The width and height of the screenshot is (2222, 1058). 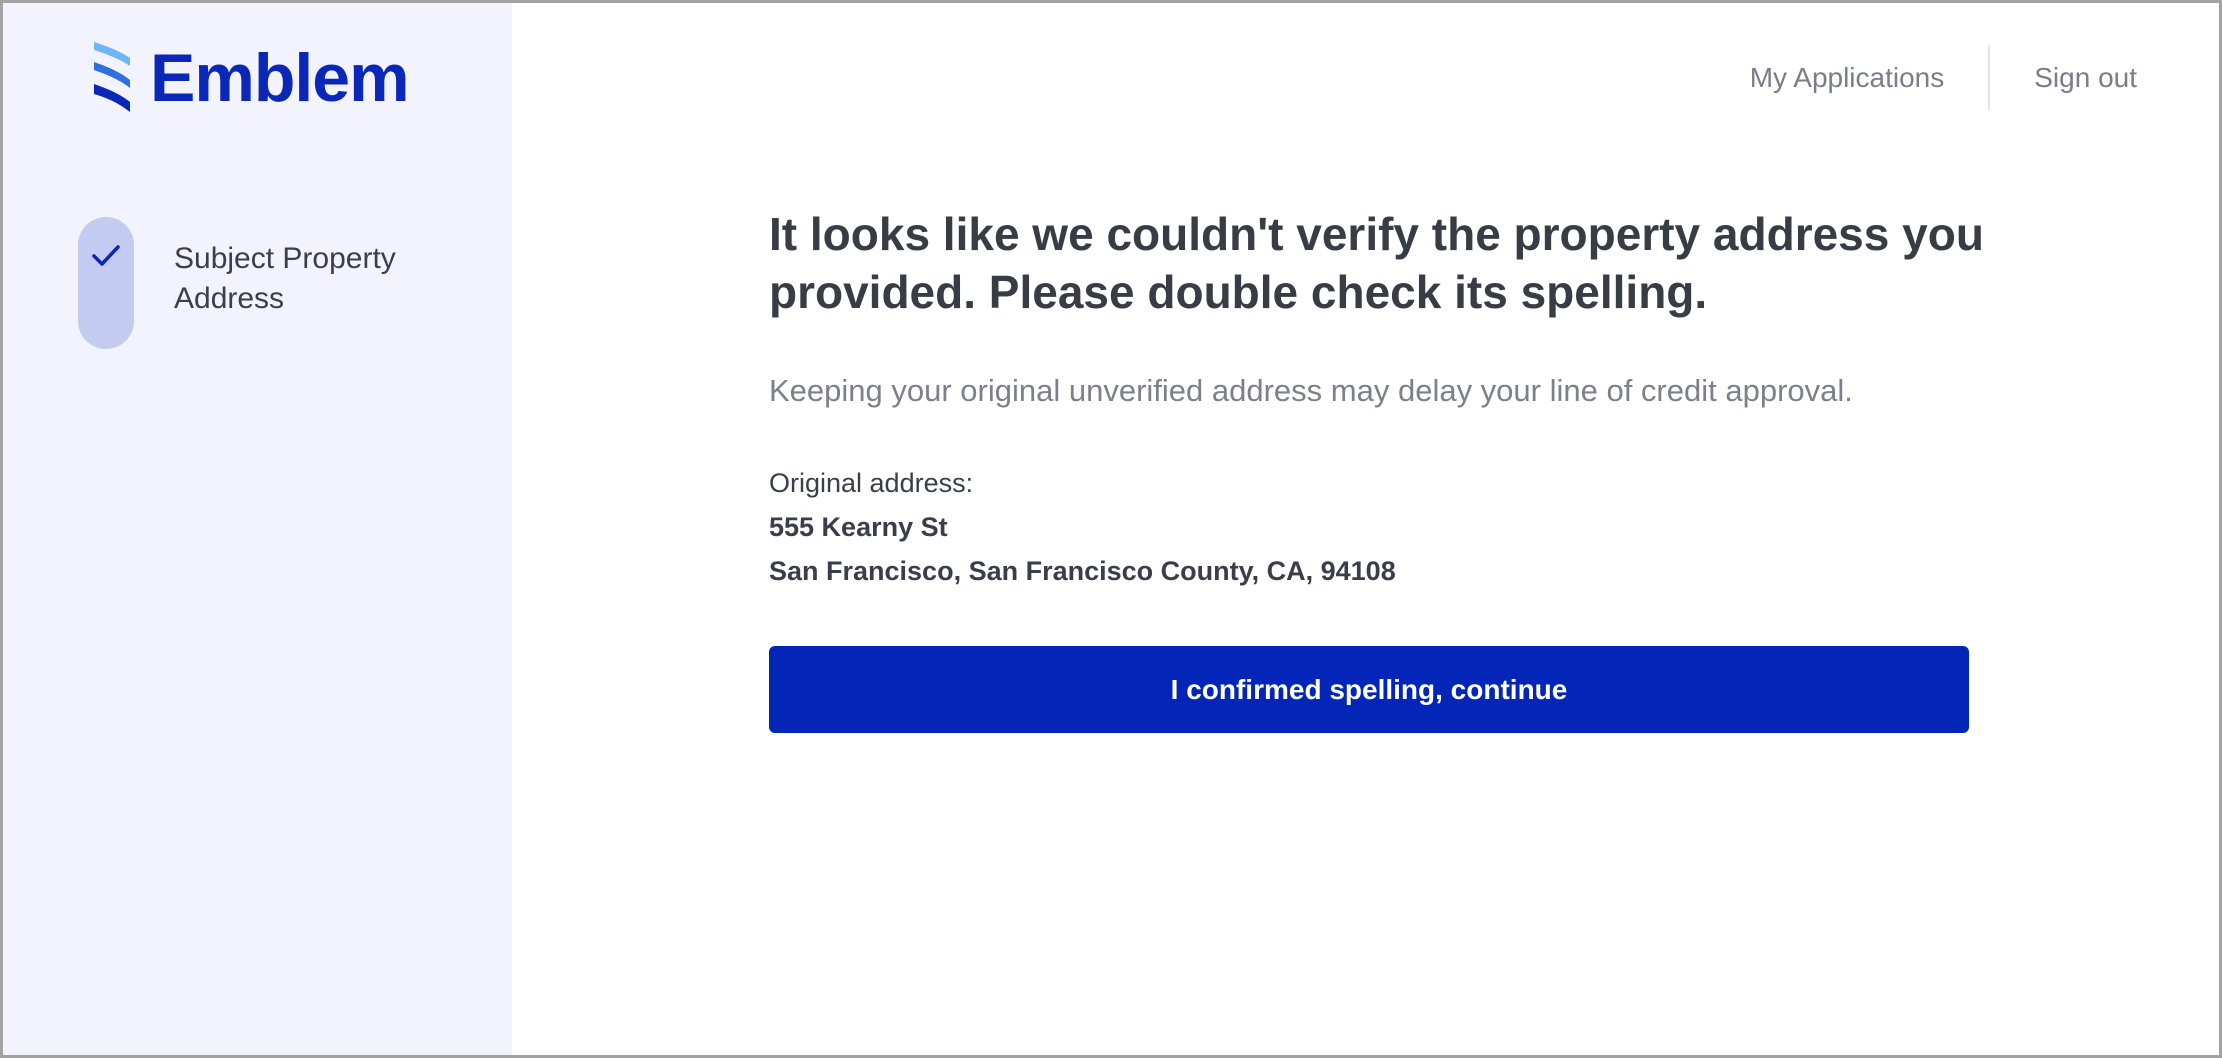 I want to click on nav-divider, so click(x=1989, y=78).